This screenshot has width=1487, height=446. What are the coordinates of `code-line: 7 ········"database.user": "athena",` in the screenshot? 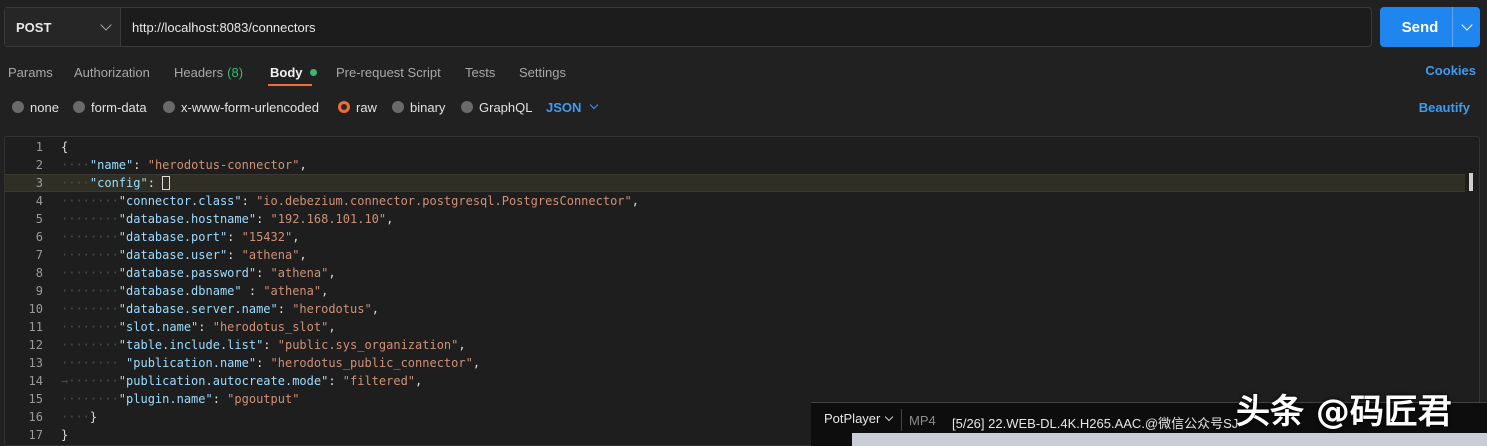 It's located at (735, 255).